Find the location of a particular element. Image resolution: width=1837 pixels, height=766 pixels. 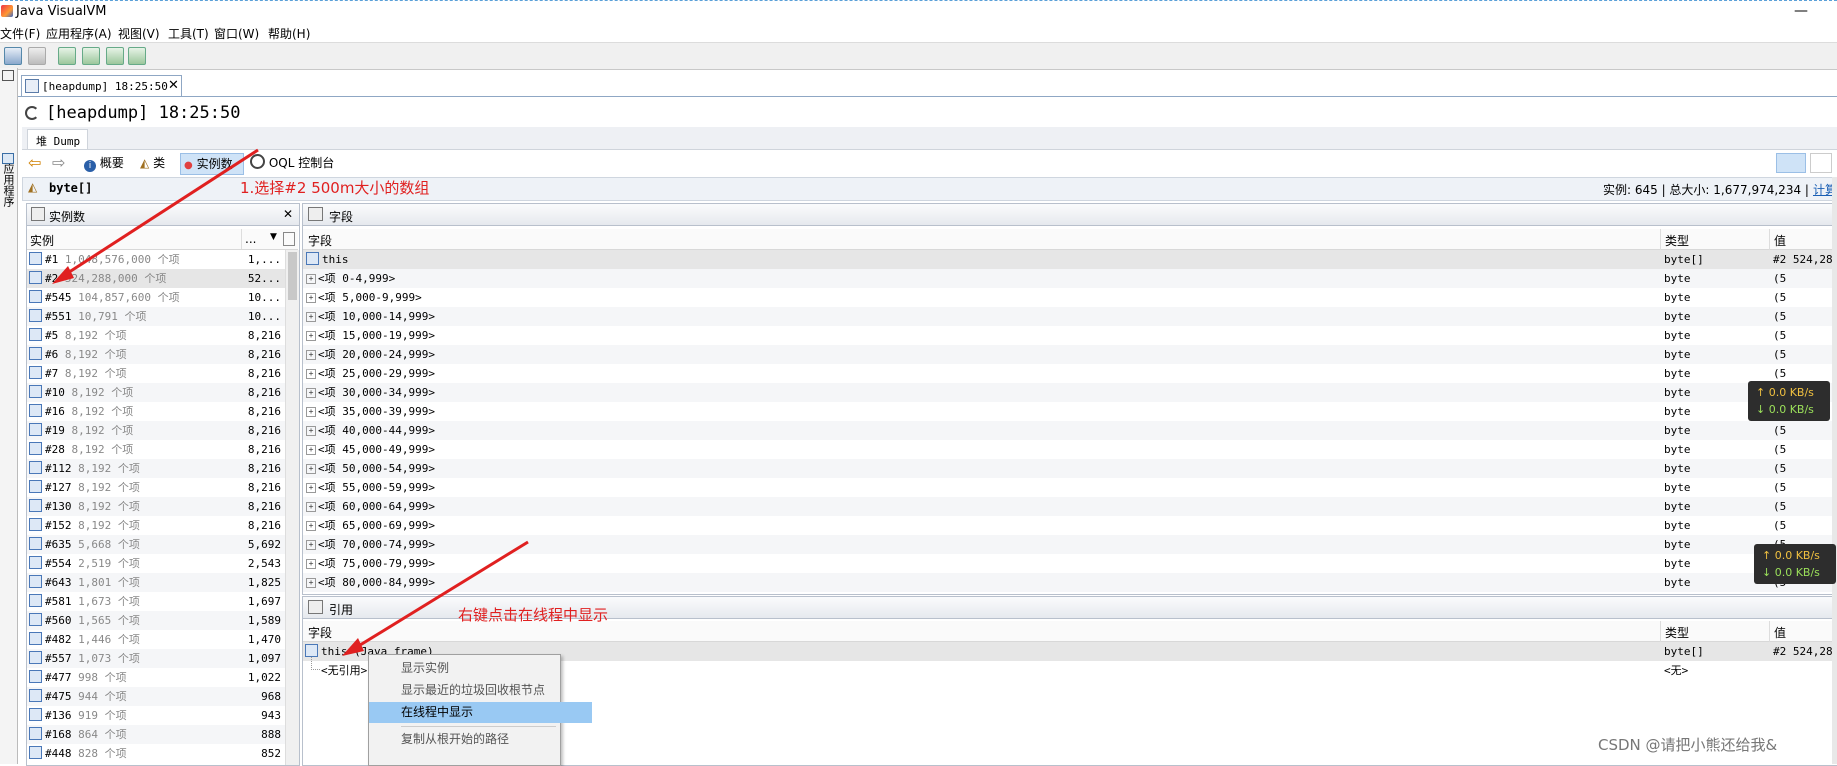

arrowhead-step2 is located at coordinates (353, 647).